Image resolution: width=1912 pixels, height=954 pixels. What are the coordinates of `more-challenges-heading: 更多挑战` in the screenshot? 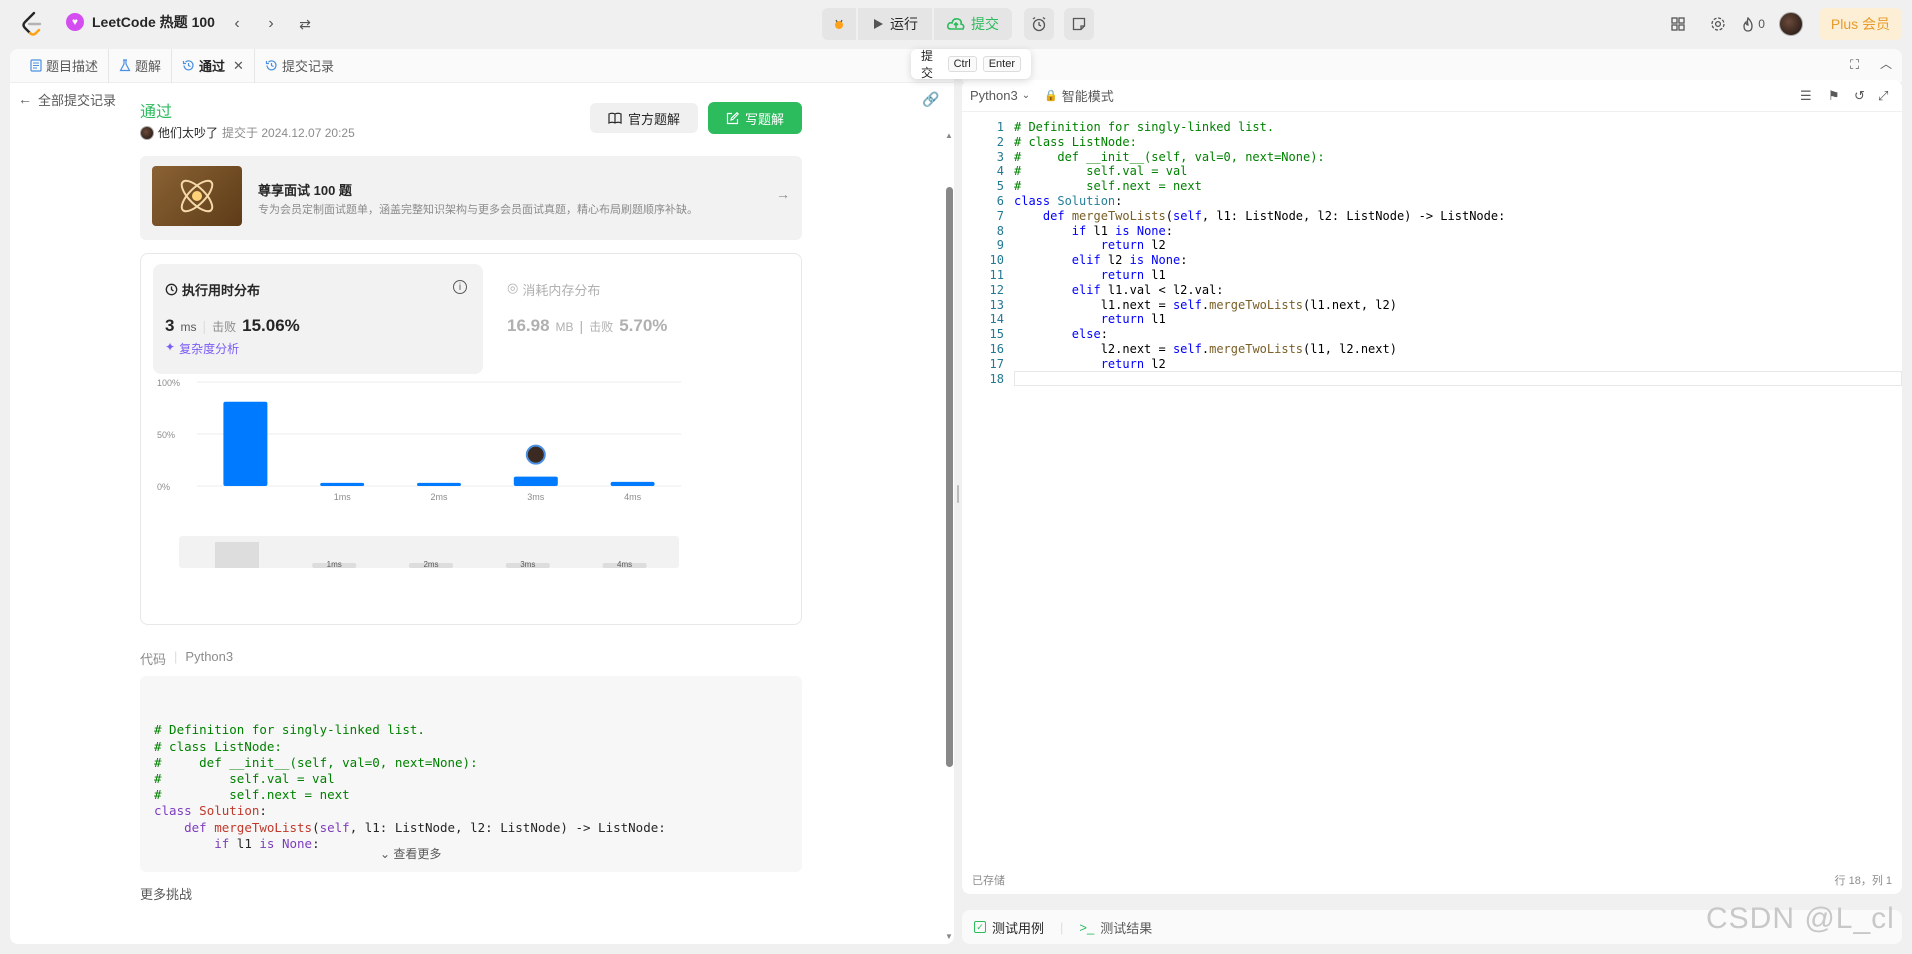 It's located at (166, 894).